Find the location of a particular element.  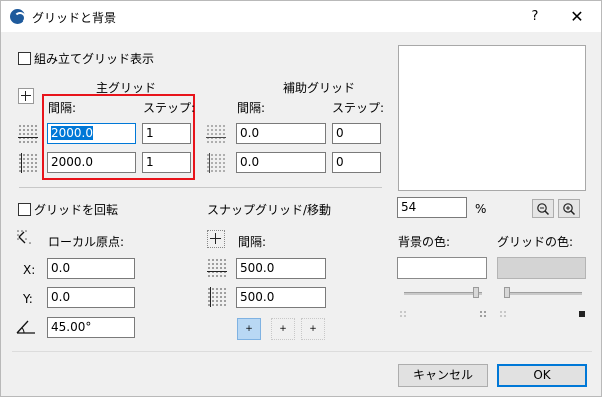

dense-dots-icon is located at coordinates (483, 314).